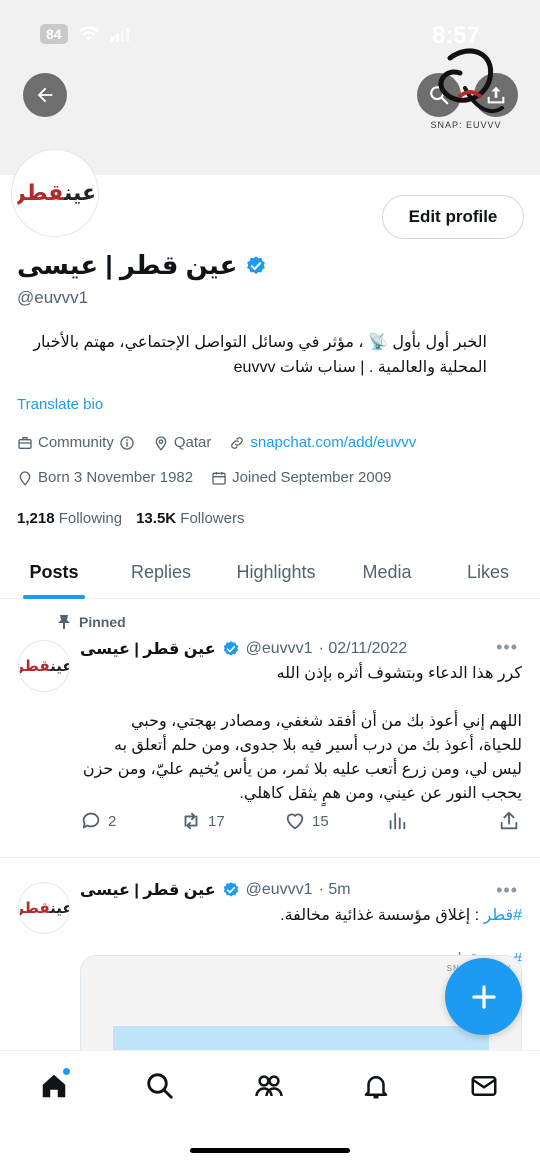 This screenshot has width=540, height=1166. I want to click on nav-communities, so click(269, 1086).